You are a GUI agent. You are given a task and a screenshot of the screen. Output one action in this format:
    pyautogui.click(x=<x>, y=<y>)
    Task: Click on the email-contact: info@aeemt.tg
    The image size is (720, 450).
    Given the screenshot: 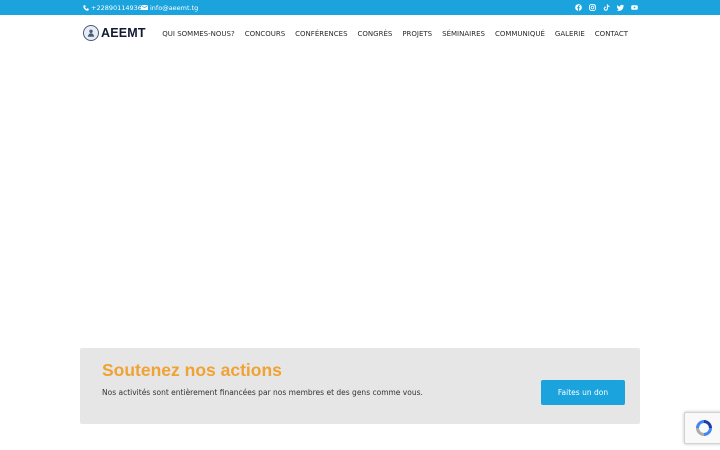 What is the action you would take?
    pyautogui.click(x=169, y=7)
    